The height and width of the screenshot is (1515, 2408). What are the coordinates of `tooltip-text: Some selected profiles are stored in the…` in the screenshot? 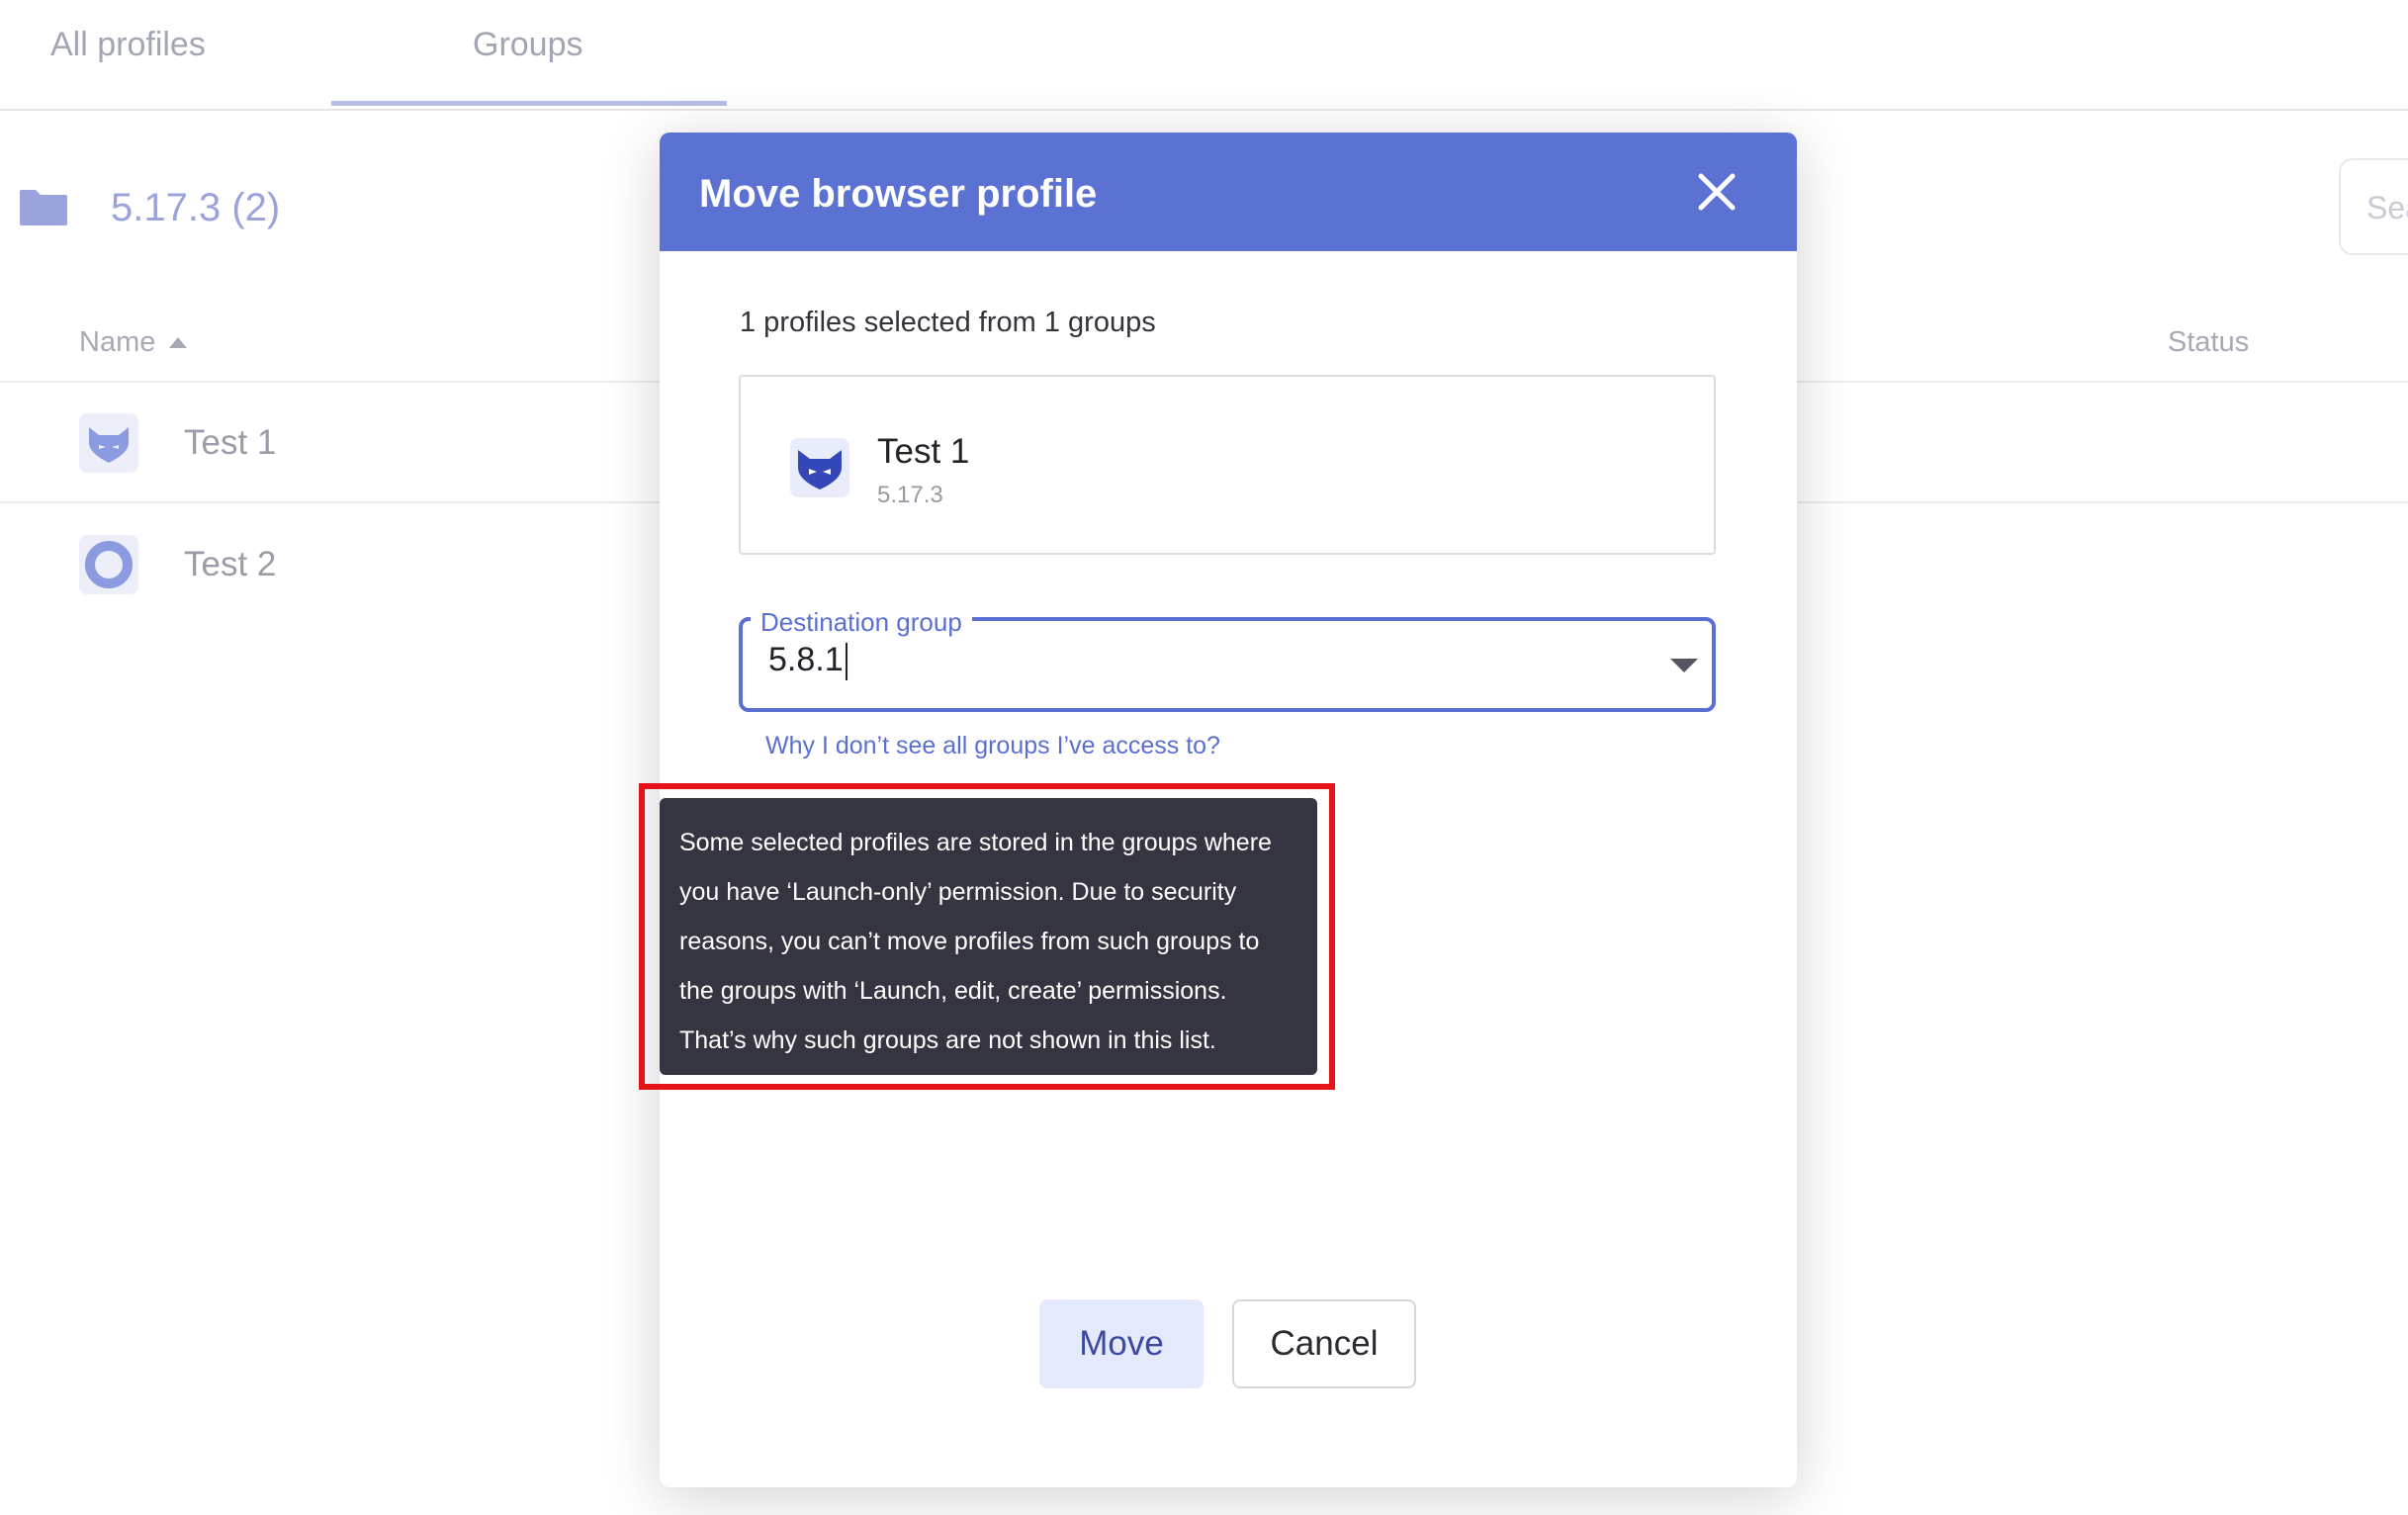 It's located at (975, 941).